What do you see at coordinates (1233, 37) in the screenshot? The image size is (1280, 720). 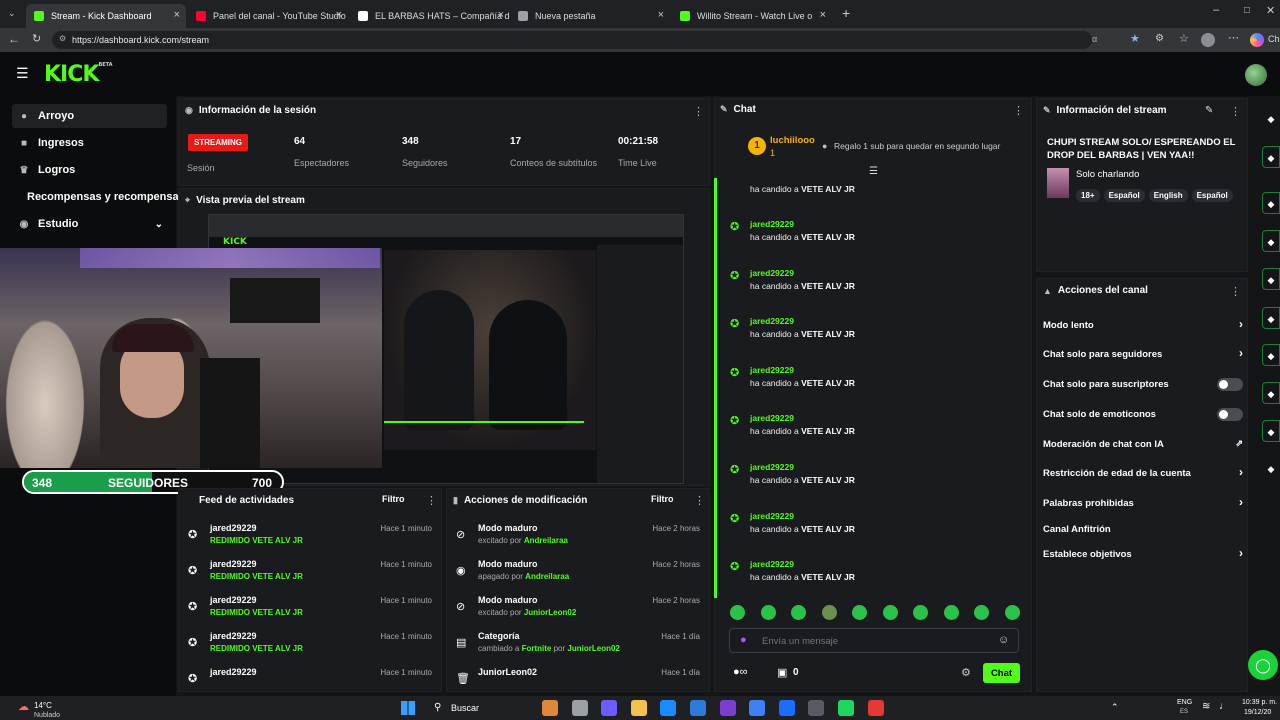 I see `more-menu-icon: ⋯` at bounding box center [1233, 37].